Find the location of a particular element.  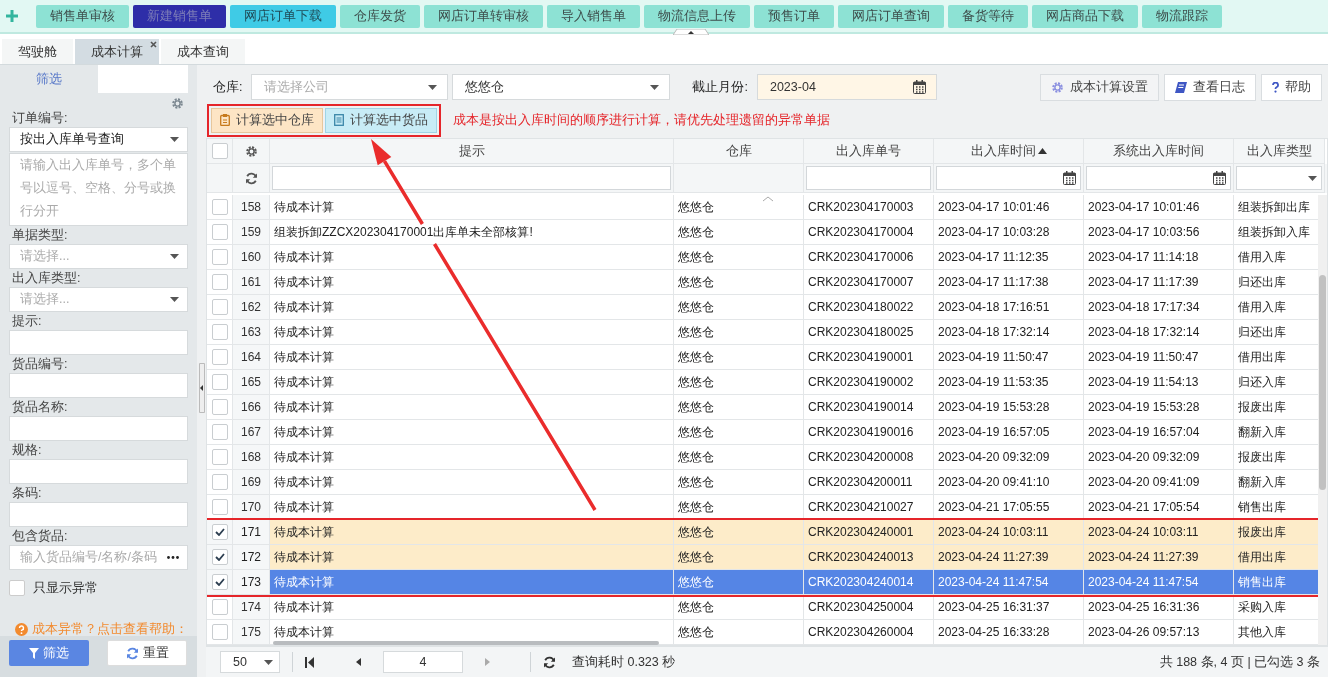

table-cell: 2023-04-20 09:41:10 is located at coordinates (1009, 482).